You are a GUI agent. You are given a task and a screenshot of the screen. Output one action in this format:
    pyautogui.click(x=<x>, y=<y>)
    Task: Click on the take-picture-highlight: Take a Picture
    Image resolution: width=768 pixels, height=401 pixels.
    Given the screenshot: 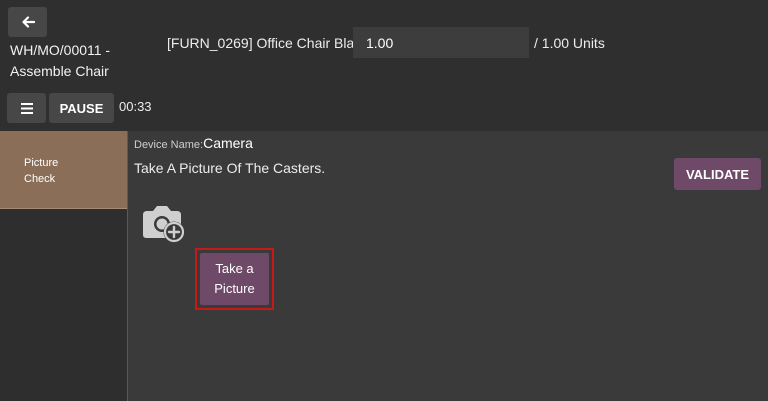 What is the action you would take?
    pyautogui.click(x=234, y=279)
    